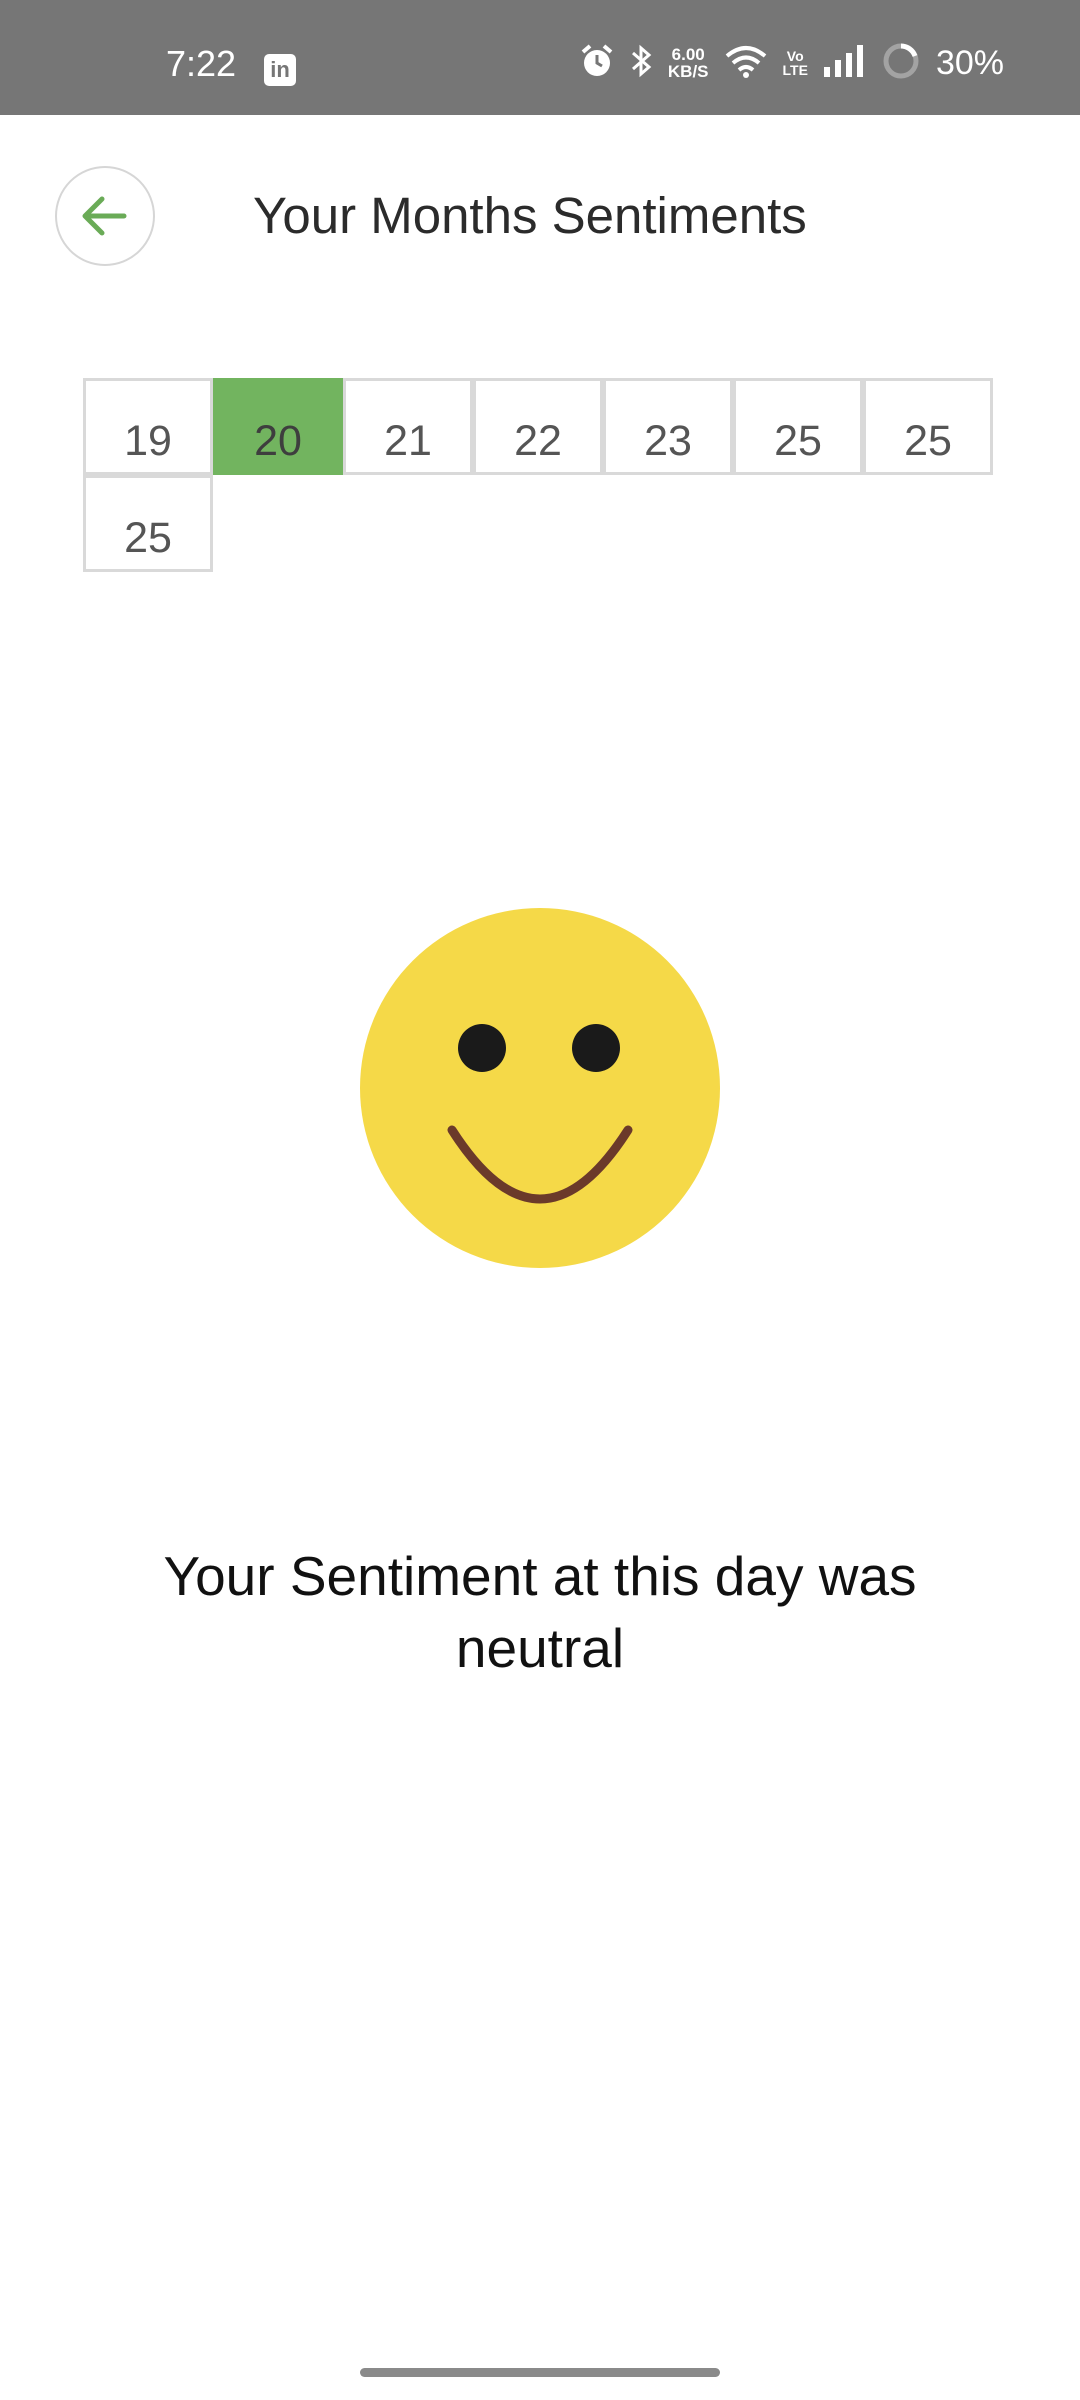 The height and width of the screenshot is (2400, 1080). What do you see at coordinates (969, 63) in the screenshot?
I see `battery-percent: 30%` at bounding box center [969, 63].